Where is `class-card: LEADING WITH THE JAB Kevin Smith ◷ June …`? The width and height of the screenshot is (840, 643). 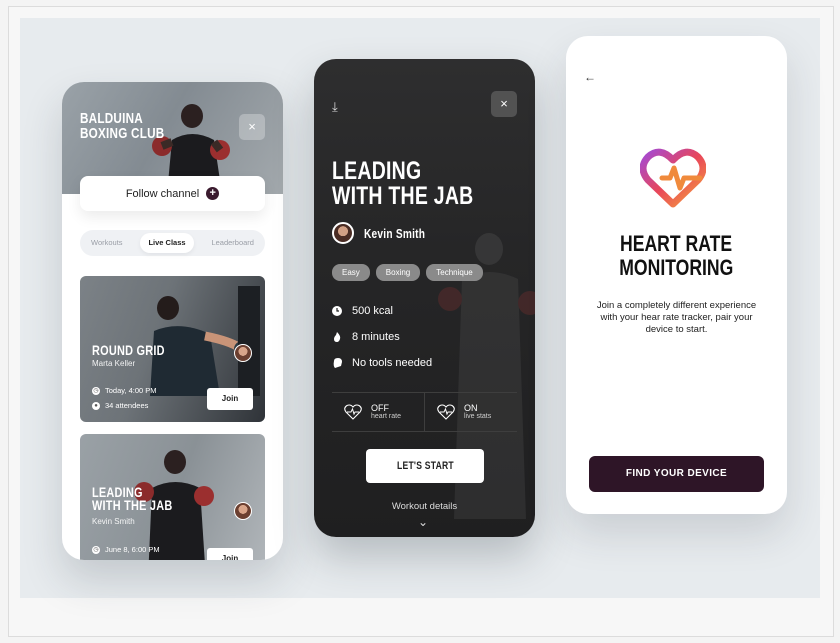 class-card: LEADING WITH THE JAB Kevin Smith ◷ June … is located at coordinates (172, 497).